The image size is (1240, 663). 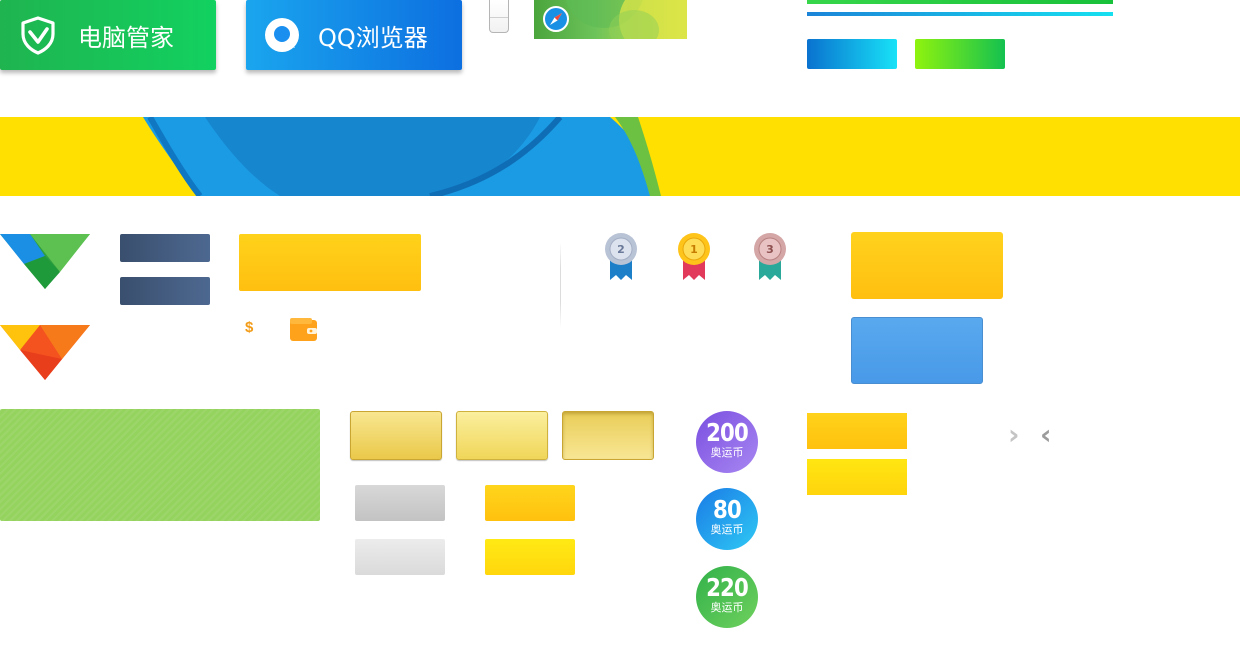 What do you see at coordinates (303, 329) in the screenshot?
I see `wallet-icon` at bounding box center [303, 329].